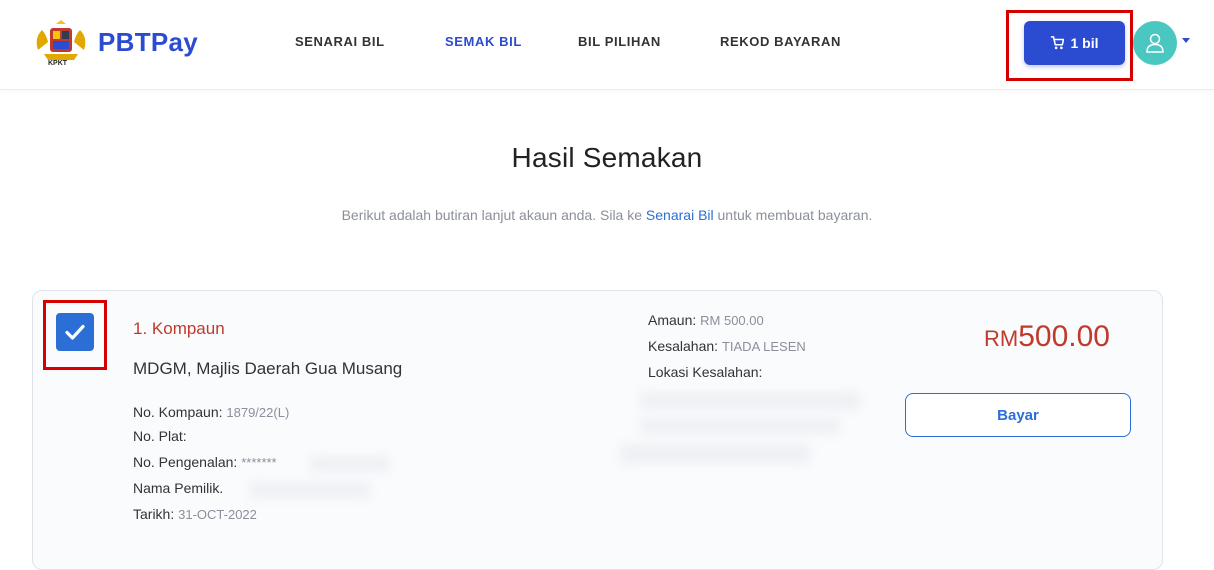 The width and height of the screenshot is (1214, 570). I want to click on user-avatar, so click(1155, 43).